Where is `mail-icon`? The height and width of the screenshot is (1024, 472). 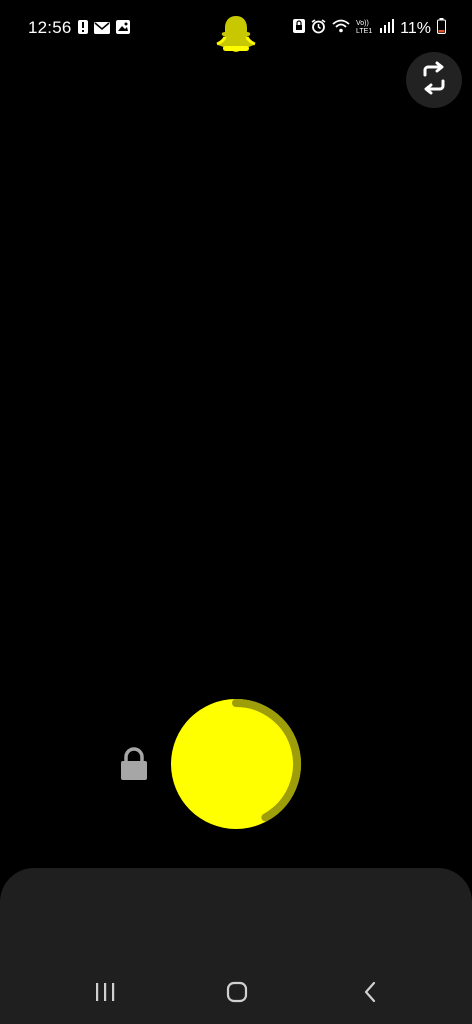
mail-icon is located at coordinates (102, 30).